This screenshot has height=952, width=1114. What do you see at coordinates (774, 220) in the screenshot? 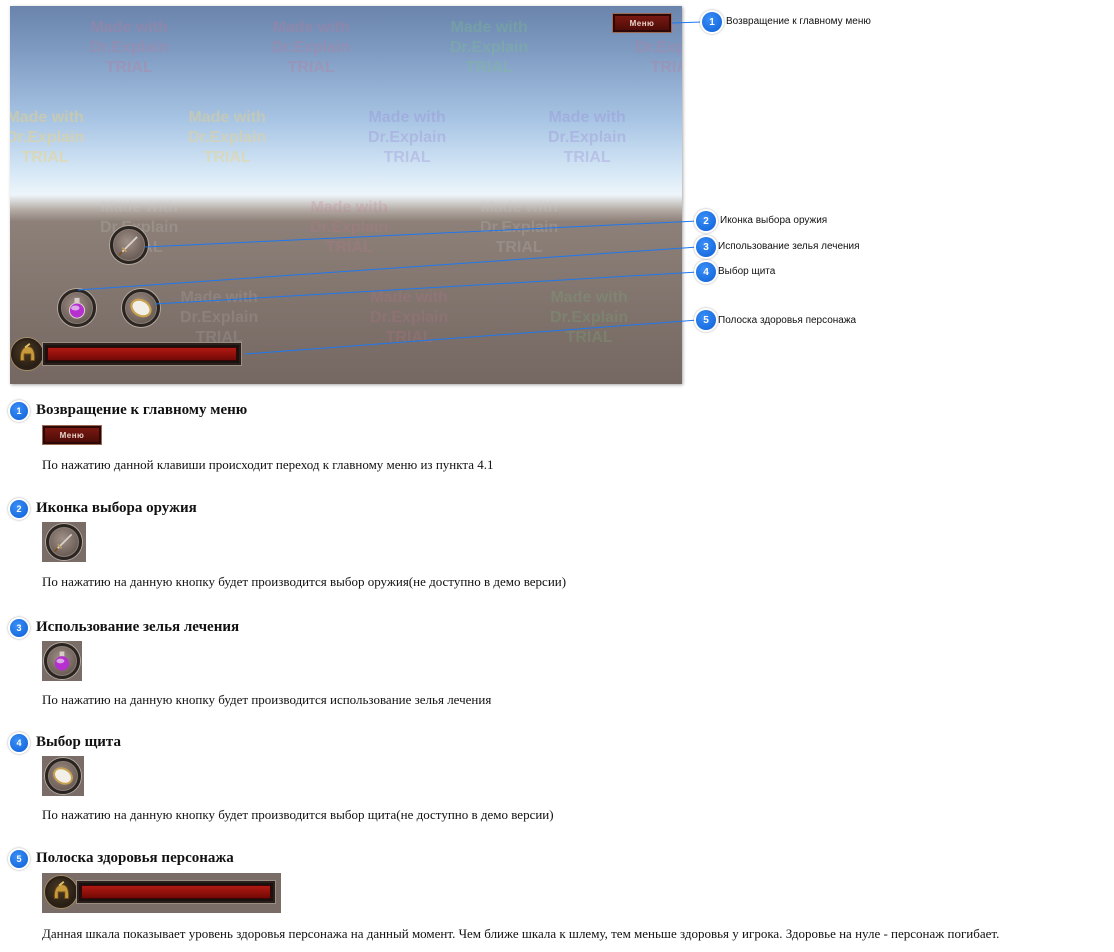
I see `callout-label-2: Иконка выбора оружия` at bounding box center [774, 220].